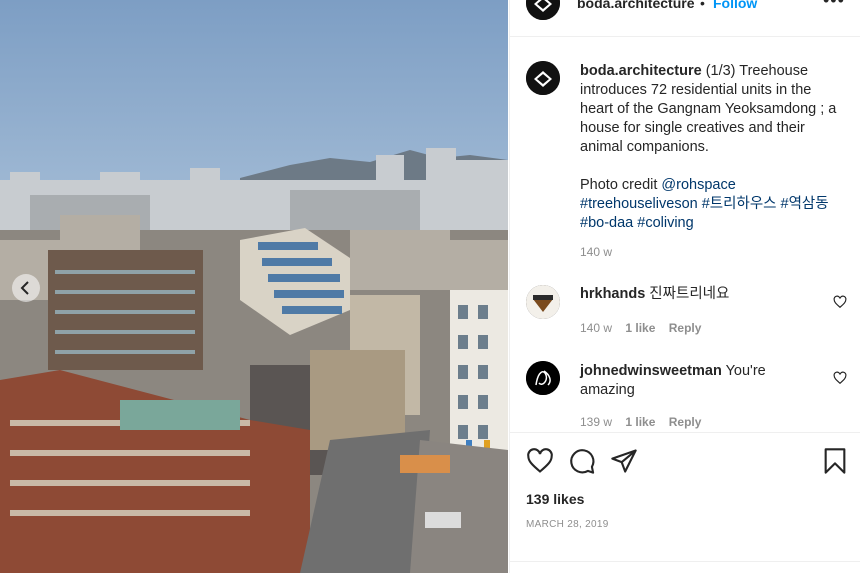  What do you see at coordinates (685, 503) in the screenshot?
I see `post-actions: 139 likes MARCH 28, 2019` at bounding box center [685, 503].